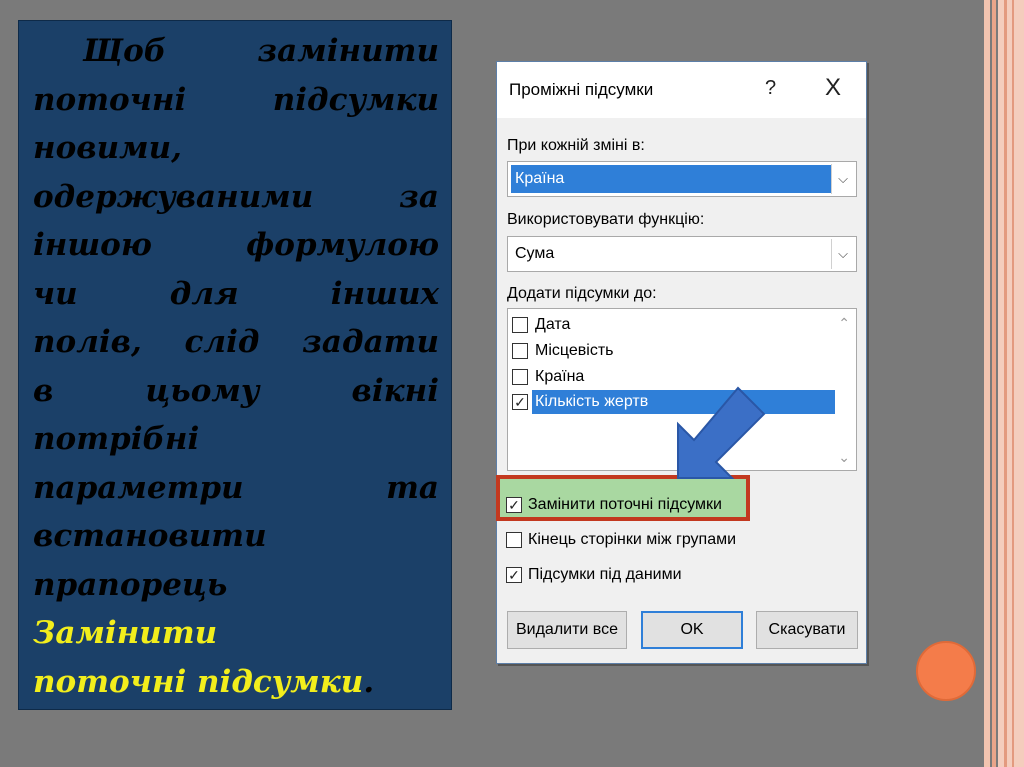 This screenshot has height=767, width=1024. I want to click on text-line: поточні підсумки, so click(236, 99).